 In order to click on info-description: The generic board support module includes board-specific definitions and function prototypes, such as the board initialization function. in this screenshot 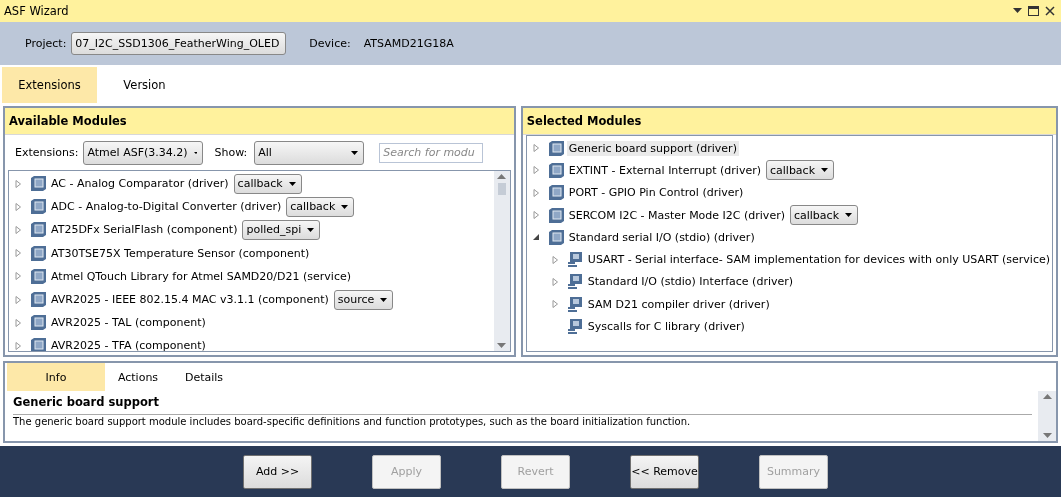, I will do `click(522, 420)`.